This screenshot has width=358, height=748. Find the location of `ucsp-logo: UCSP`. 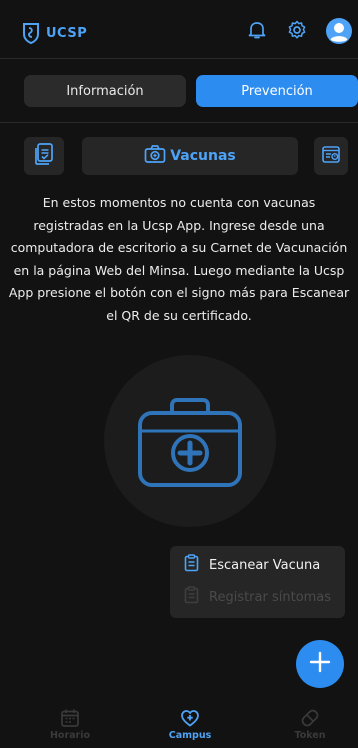

ucsp-logo: UCSP is located at coordinates (54, 33).